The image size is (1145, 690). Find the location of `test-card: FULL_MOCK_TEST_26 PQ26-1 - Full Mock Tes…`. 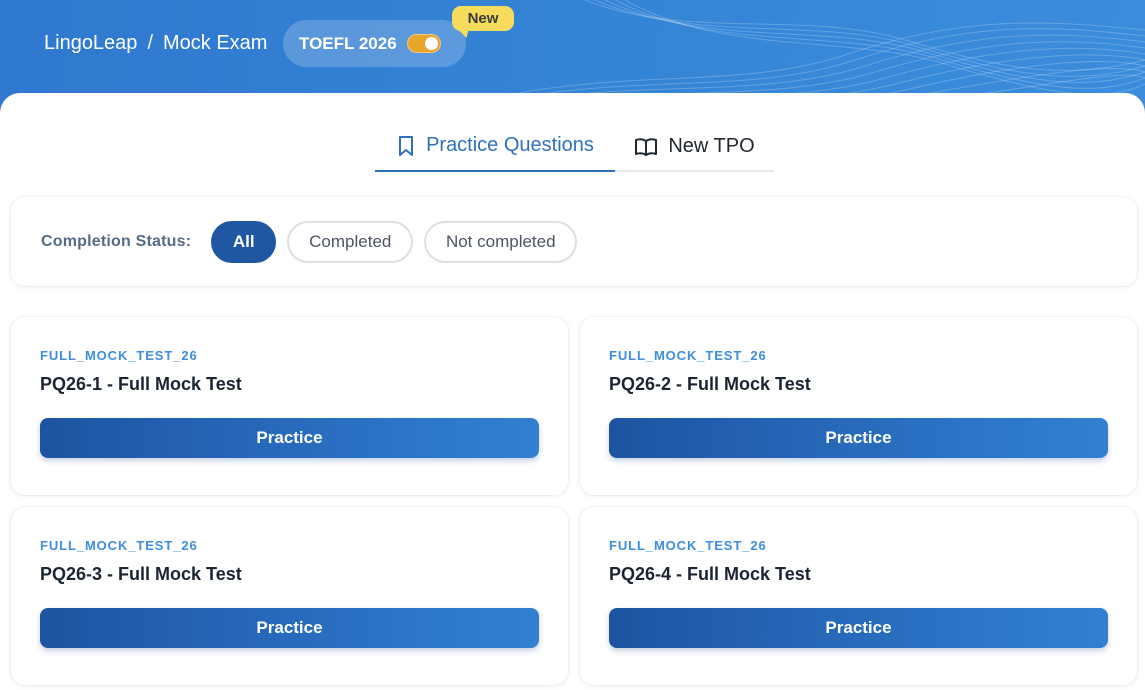

test-card: FULL_MOCK_TEST_26 PQ26-1 - Full Mock Tes… is located at coordinates (289, 406).